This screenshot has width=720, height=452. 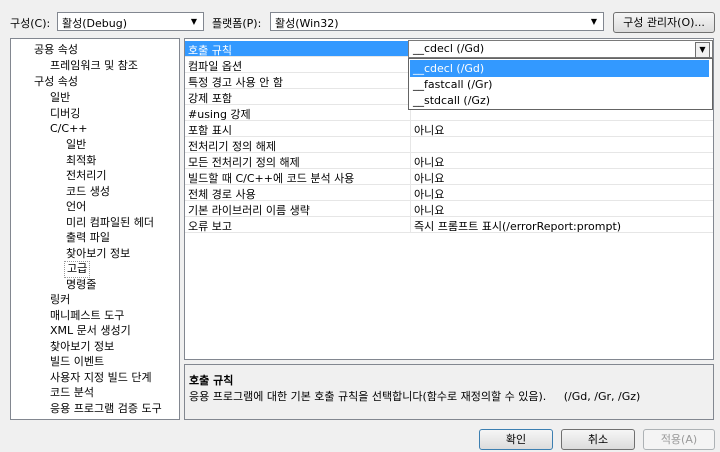 What do you see at coordinates (88, 237) in the screenshot?
I see `tree-item-output-files: 출력 파일` at bounding box center [88, 237].